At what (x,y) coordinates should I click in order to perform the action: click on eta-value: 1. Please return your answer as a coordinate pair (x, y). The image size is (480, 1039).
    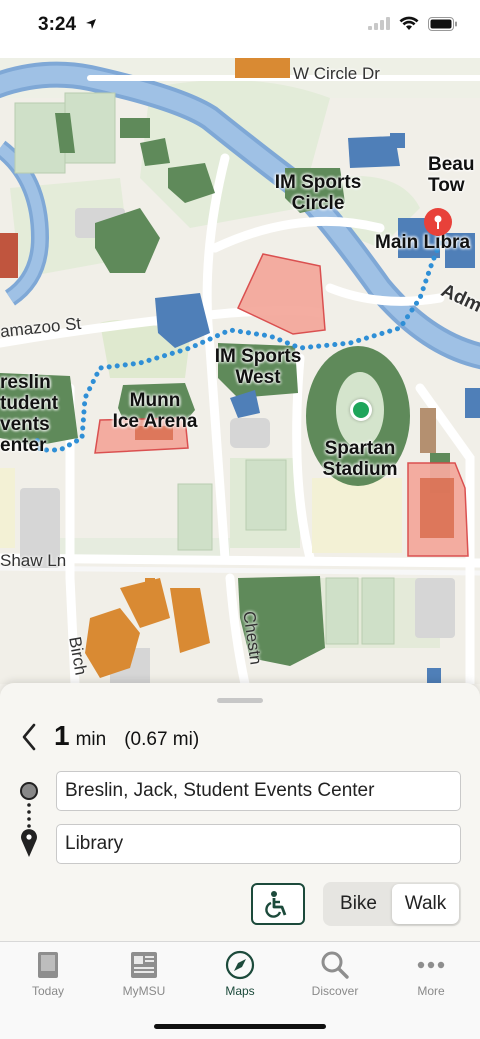
    Looking at the image, I should click on (62, 735).